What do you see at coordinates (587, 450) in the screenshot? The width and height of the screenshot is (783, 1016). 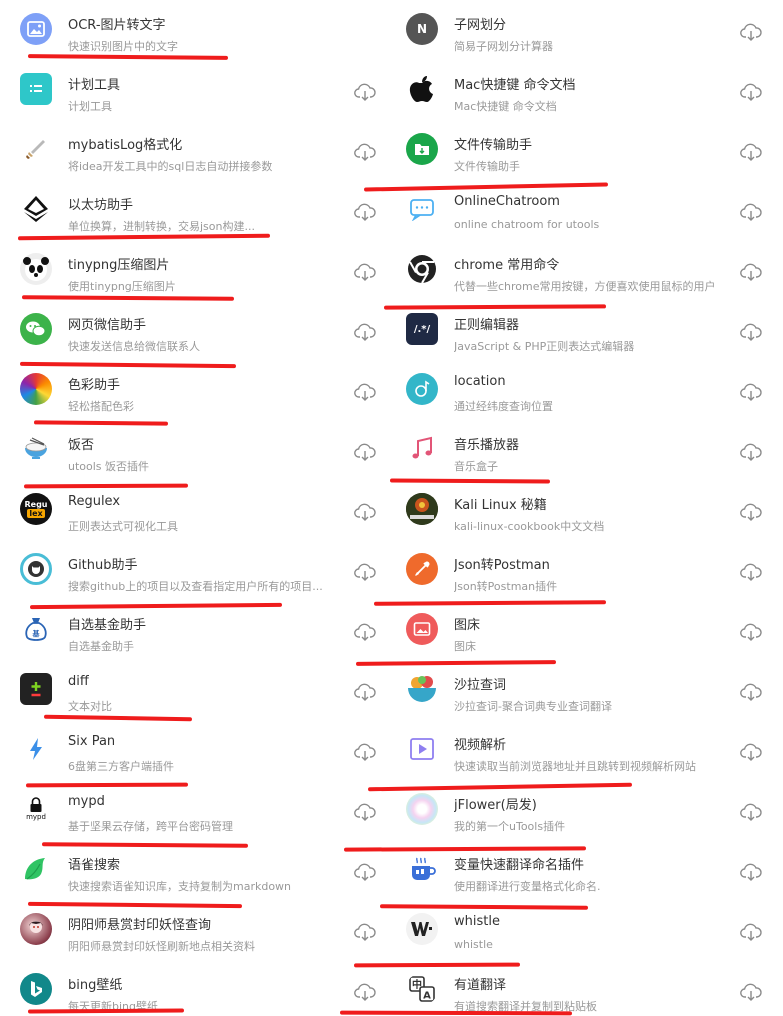 I see `plugin-item: 音乐播放器 音乐盒子` at bounding box center [587, 450].